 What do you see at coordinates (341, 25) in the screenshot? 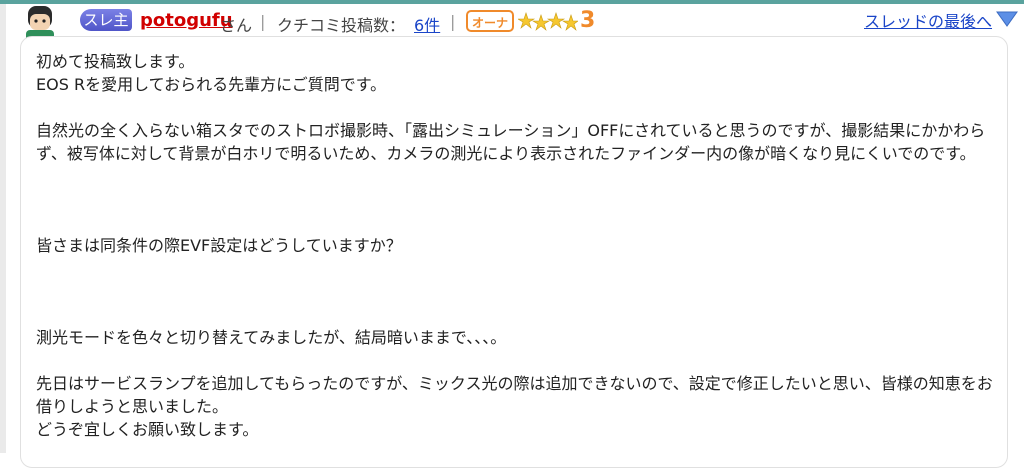
I see `review-count-label: クチコミ投稿数：` at bounding box center [341, 25].